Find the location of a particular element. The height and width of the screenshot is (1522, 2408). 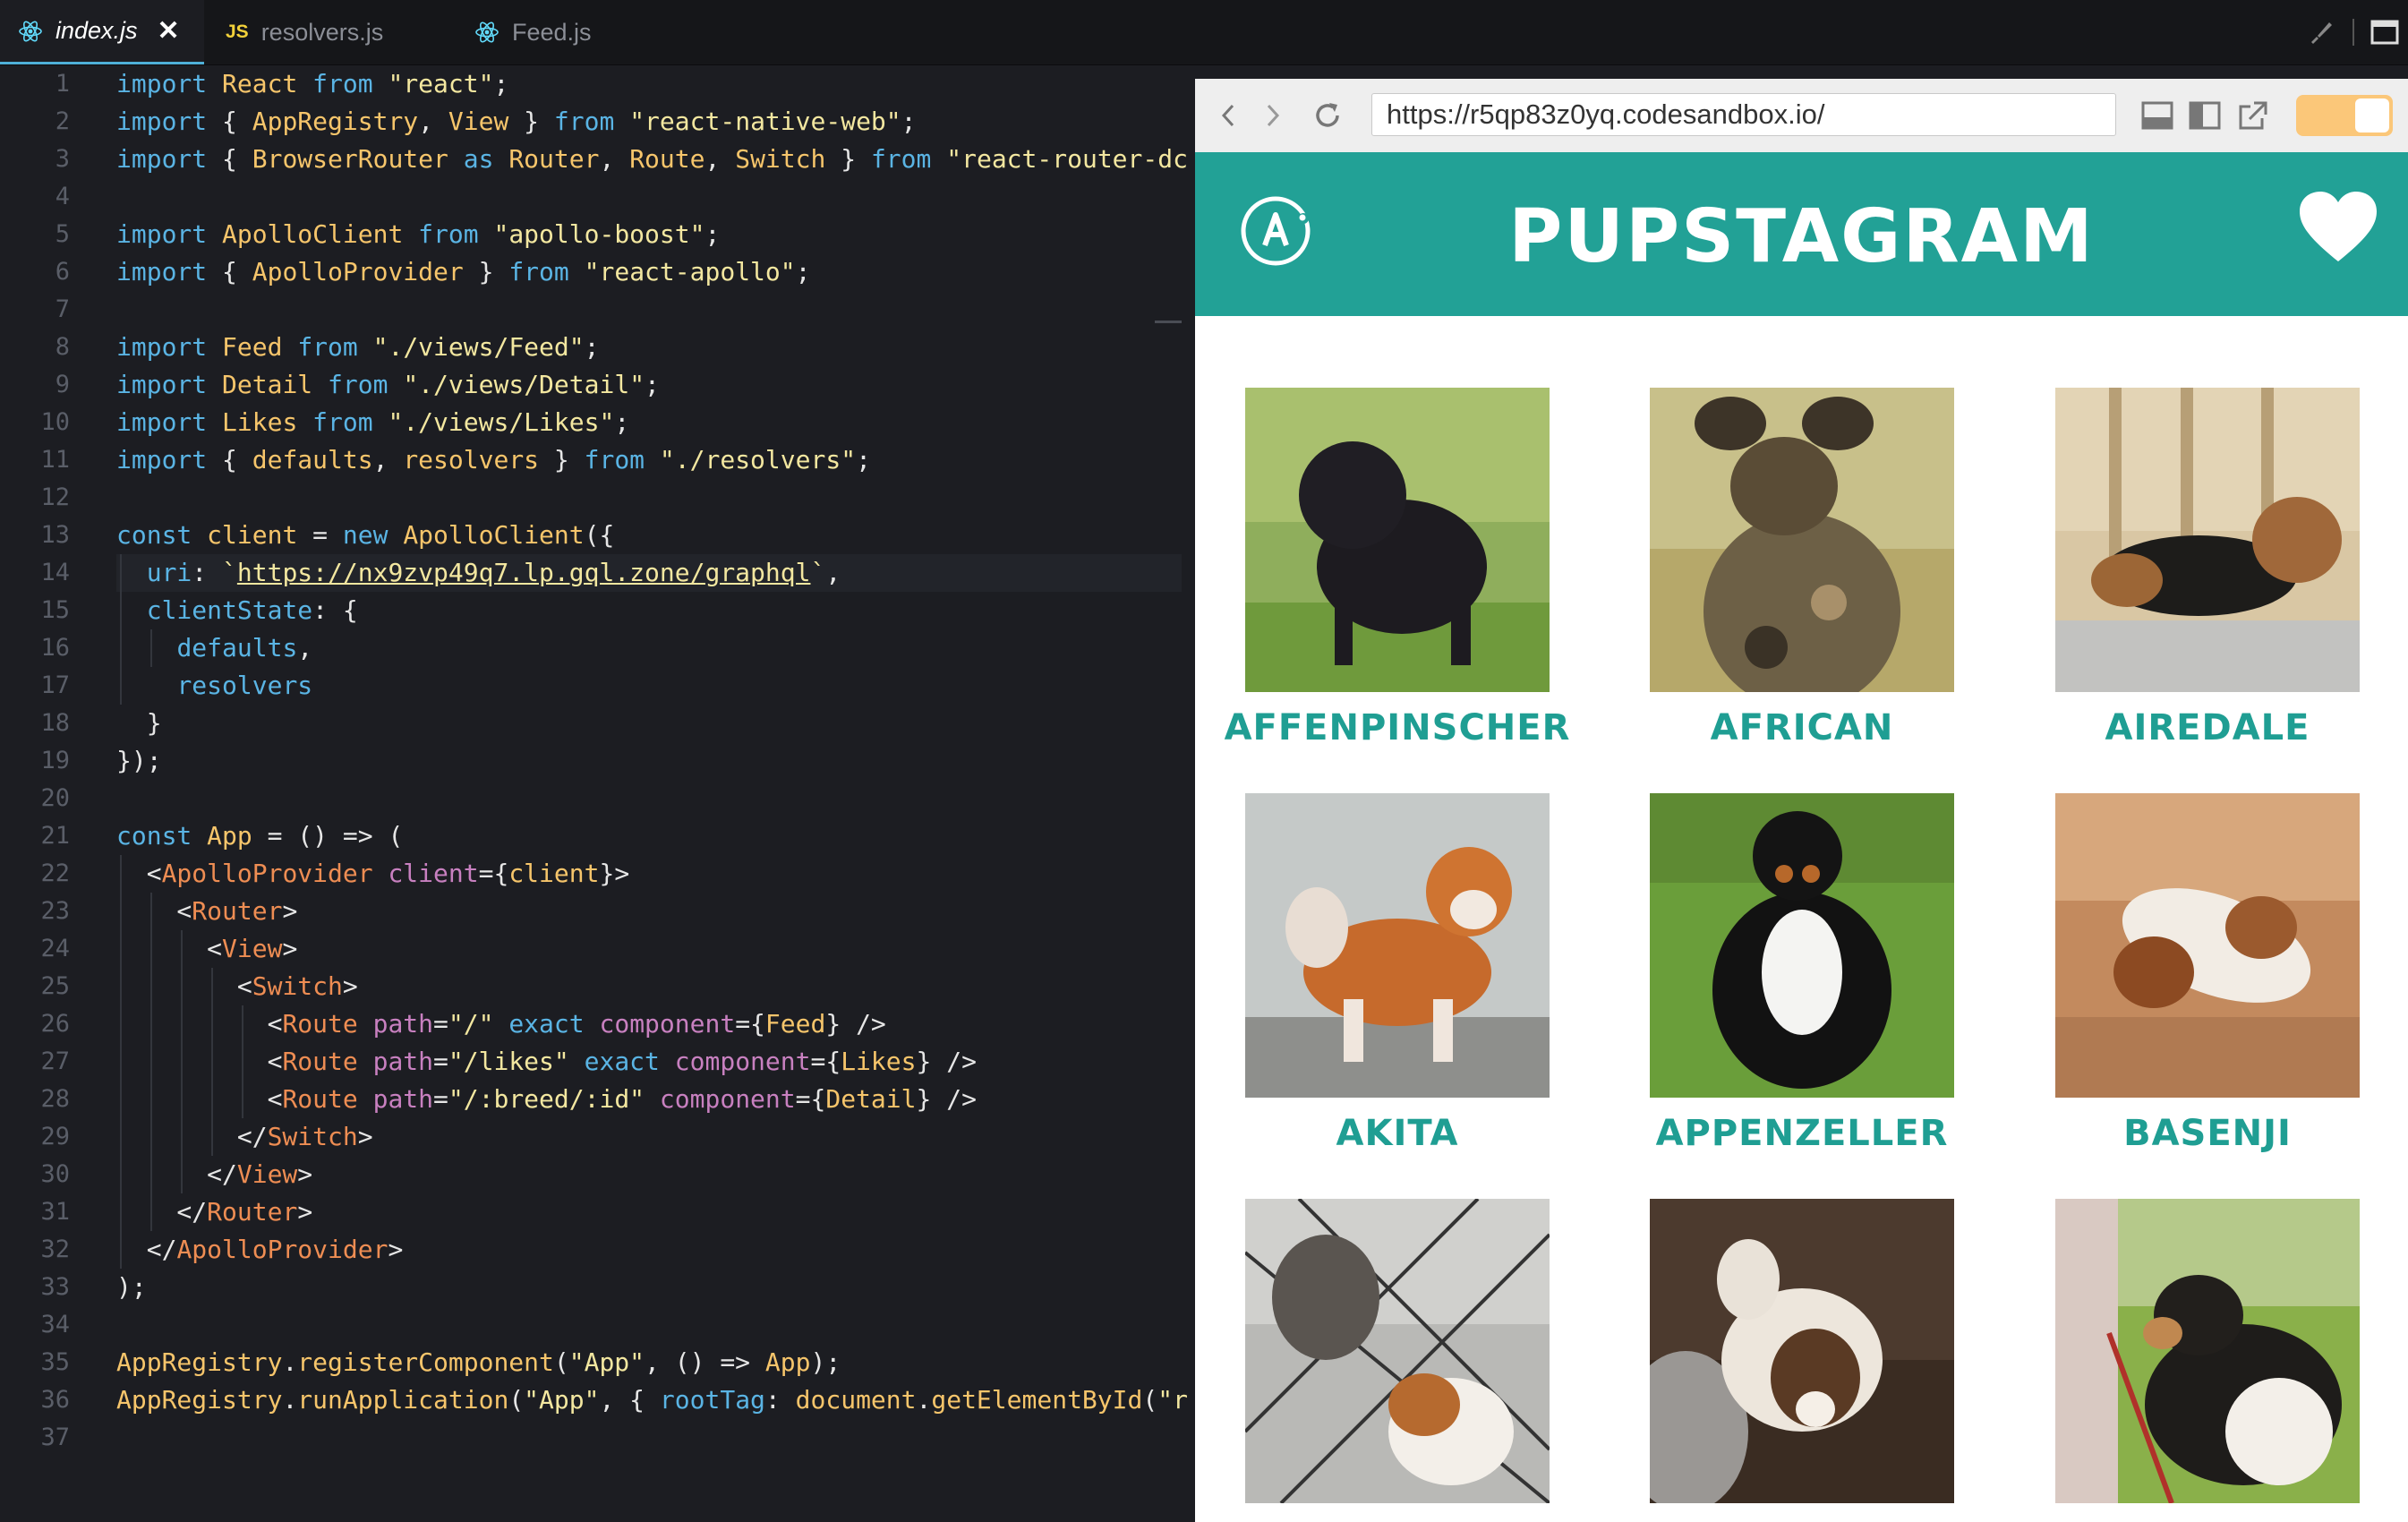

code-line: import Detail from "./views/Detail"; is located at coordinates (388, 385).